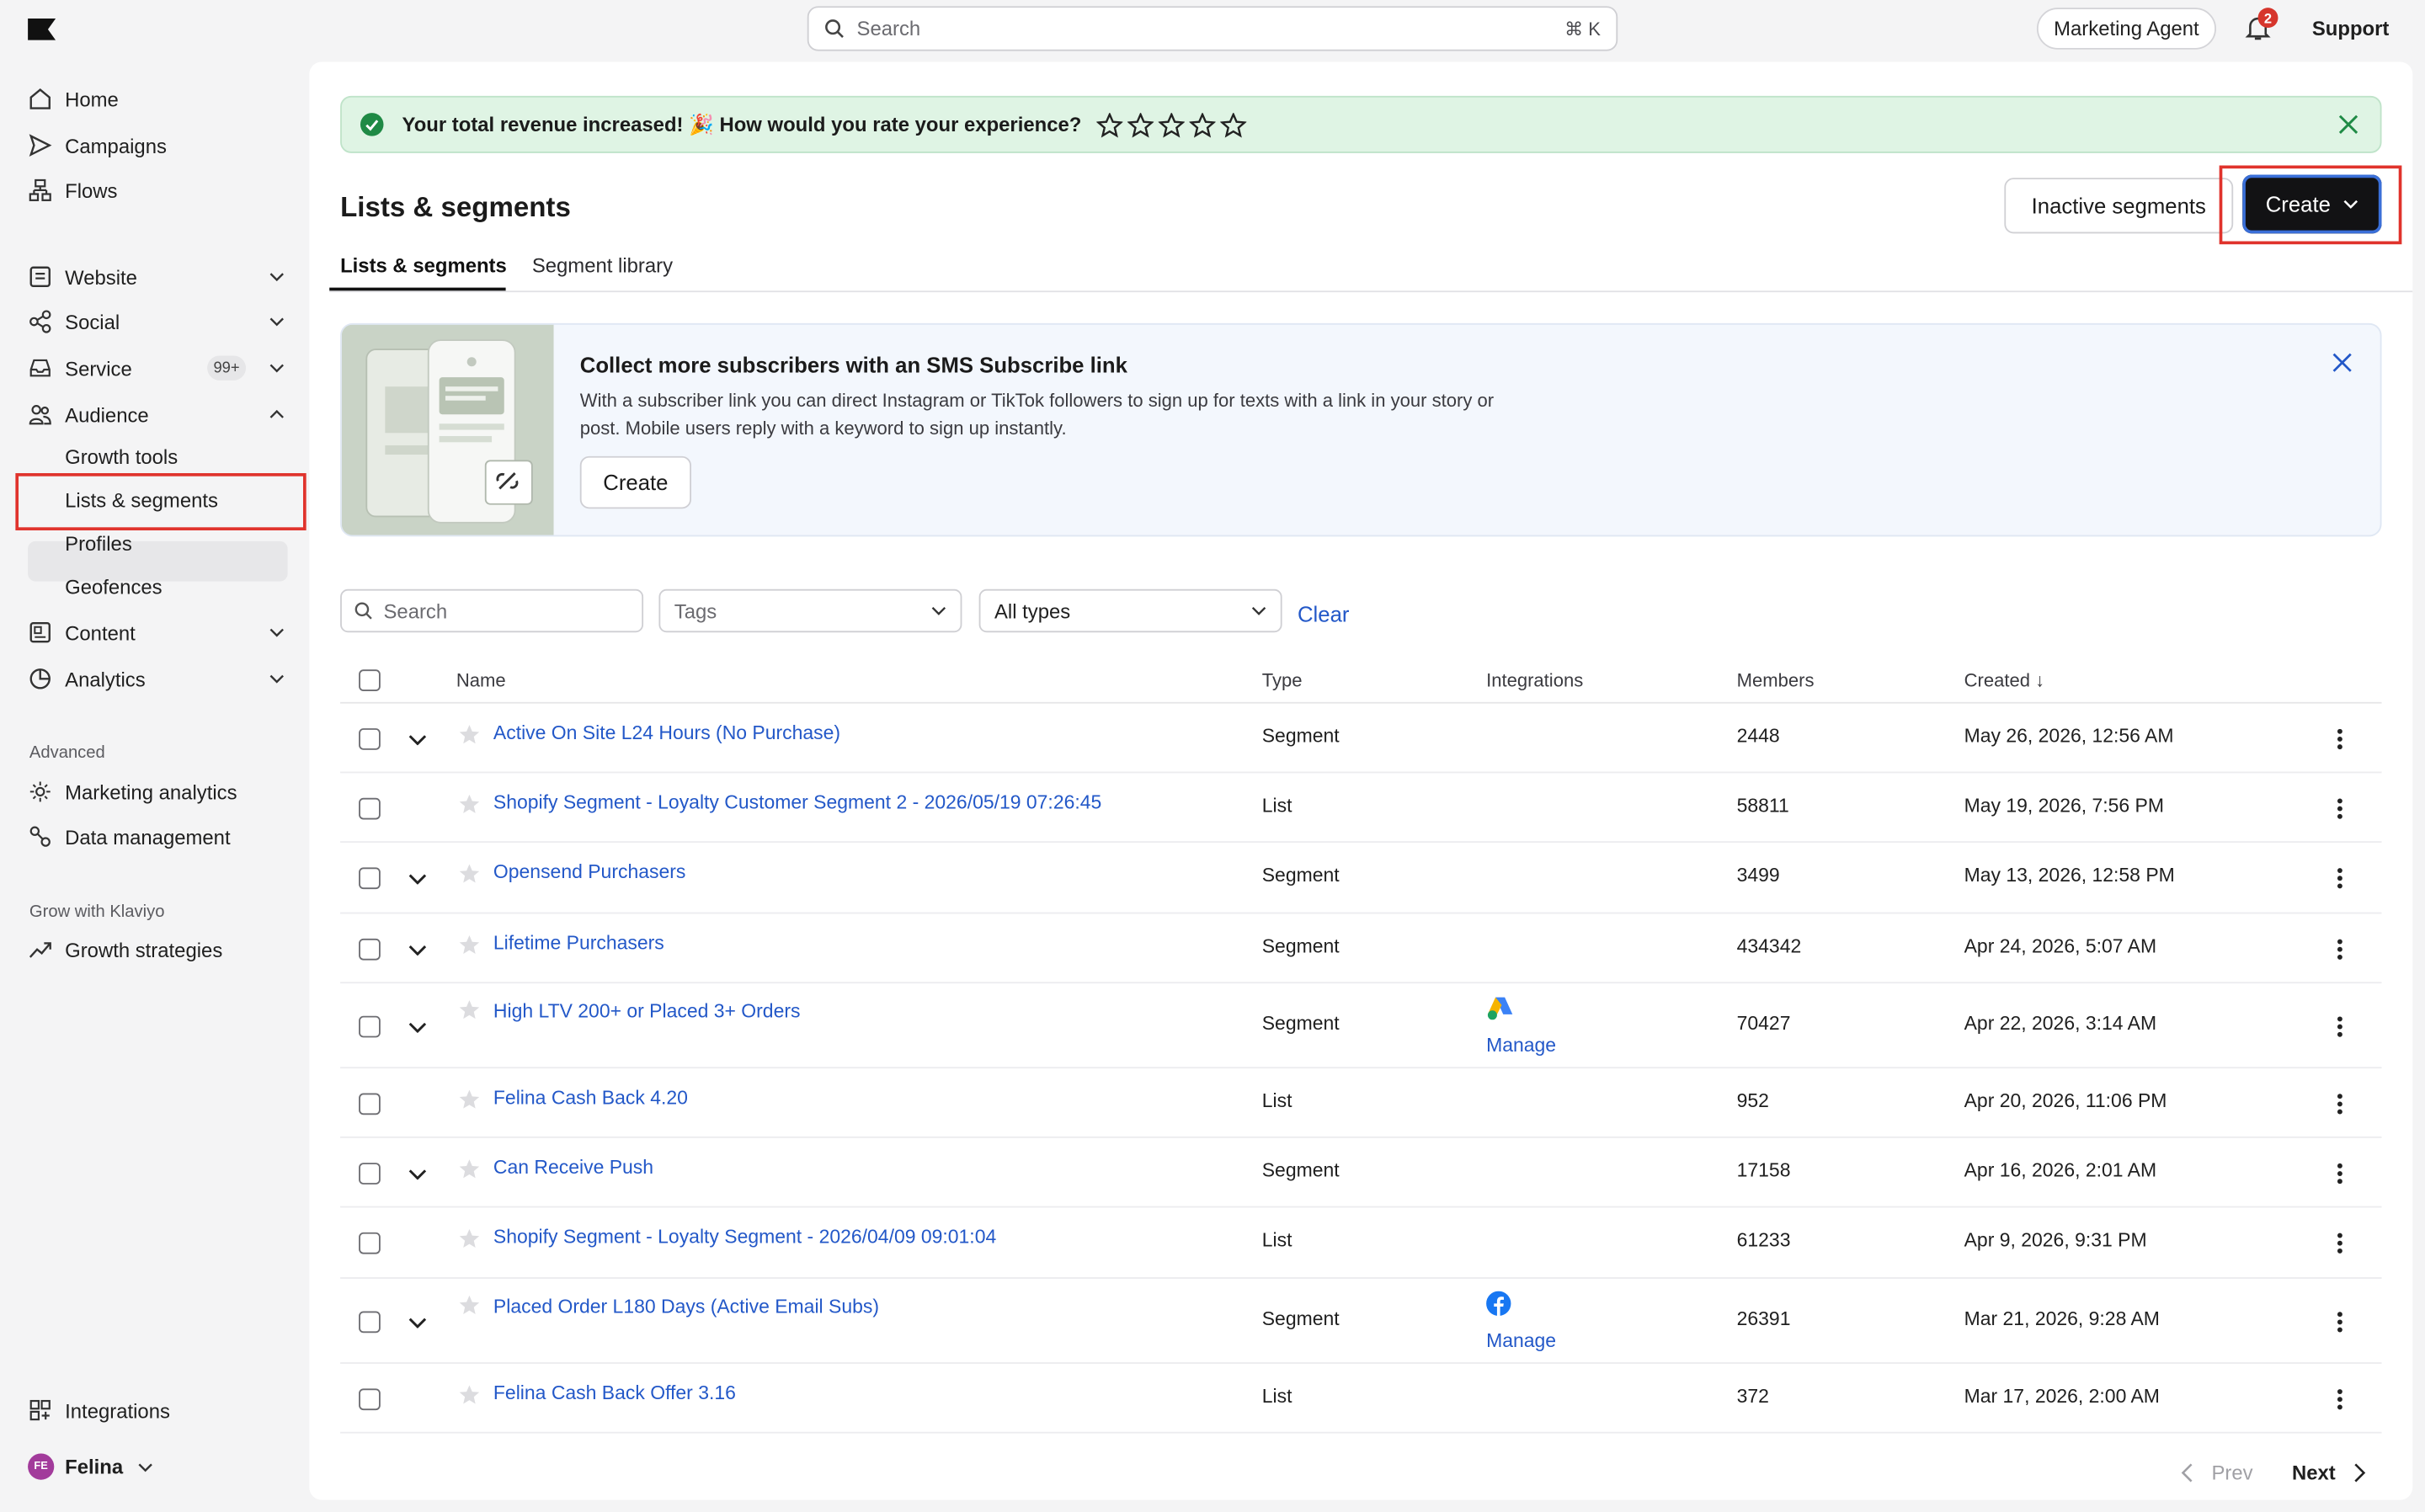 The image size is (2425, 1512). Describe the element at coordinates (370, 680) in the screenshot. I see `select-all-checkbox` at that location.